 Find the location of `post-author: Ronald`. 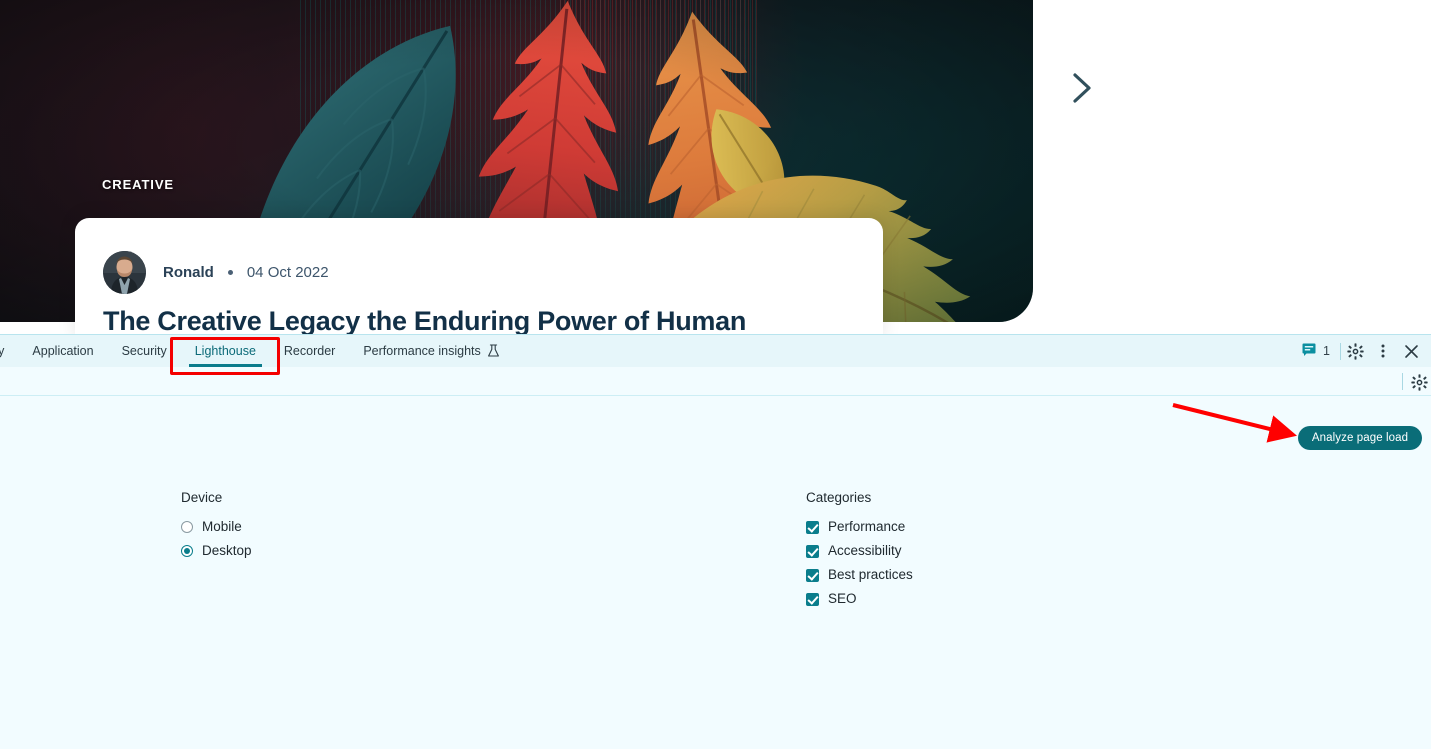

post-author: Ronald is located at coordinates (188, 272).